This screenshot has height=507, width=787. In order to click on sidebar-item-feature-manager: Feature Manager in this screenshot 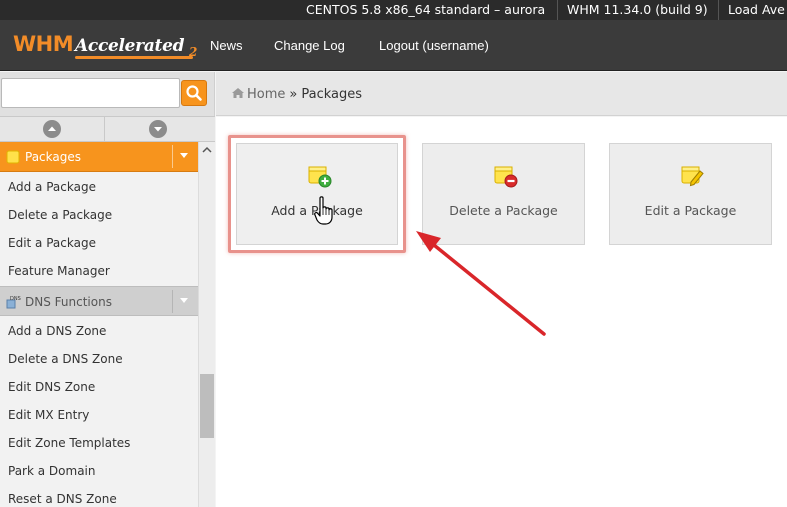, I will do `click(59, 271)`.